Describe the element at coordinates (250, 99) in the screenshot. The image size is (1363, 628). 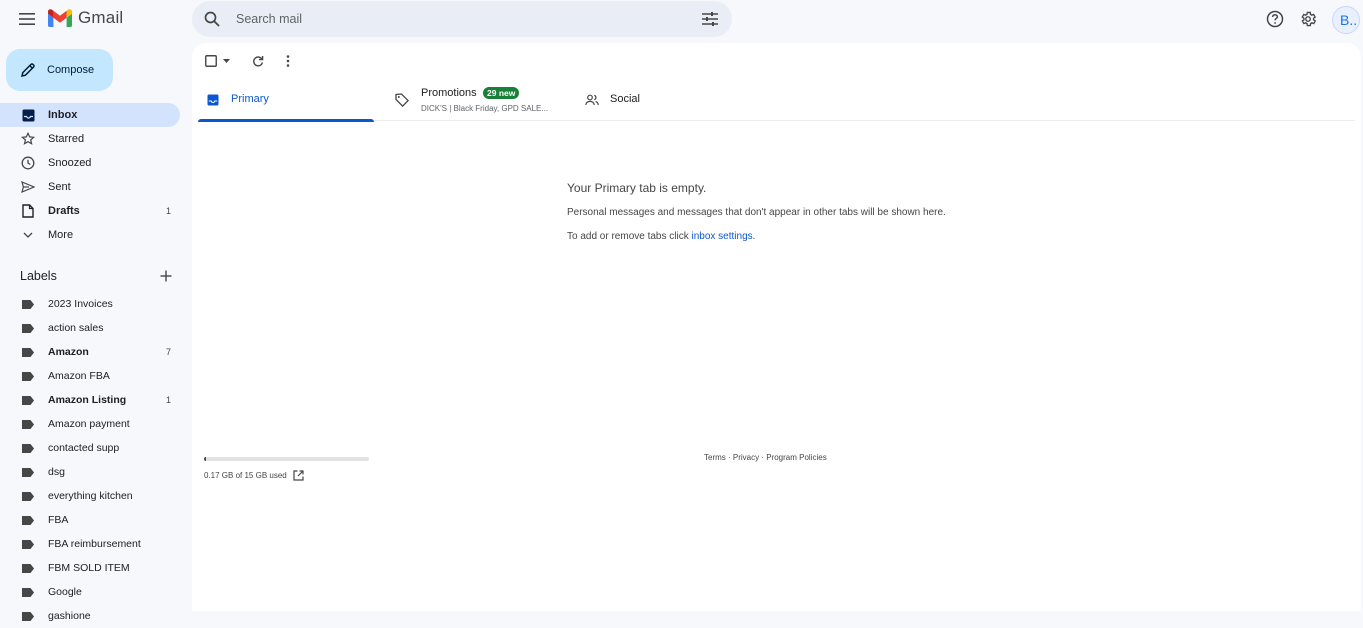
I see `tab-label: Primary` at that location.